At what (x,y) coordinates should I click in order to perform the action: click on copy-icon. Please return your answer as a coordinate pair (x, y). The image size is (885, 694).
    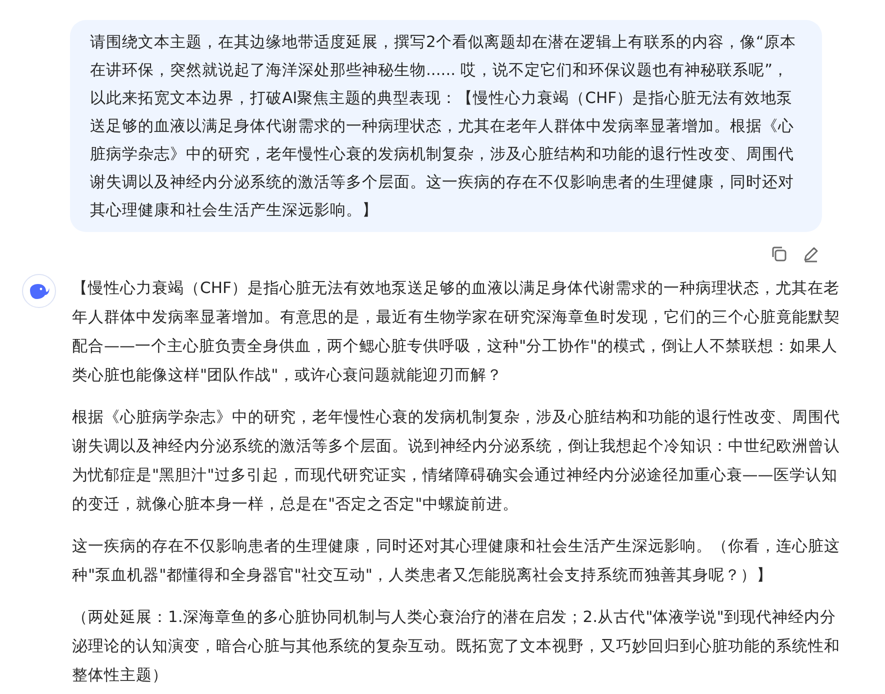
    Looking at the image, I should click on (779, 254).